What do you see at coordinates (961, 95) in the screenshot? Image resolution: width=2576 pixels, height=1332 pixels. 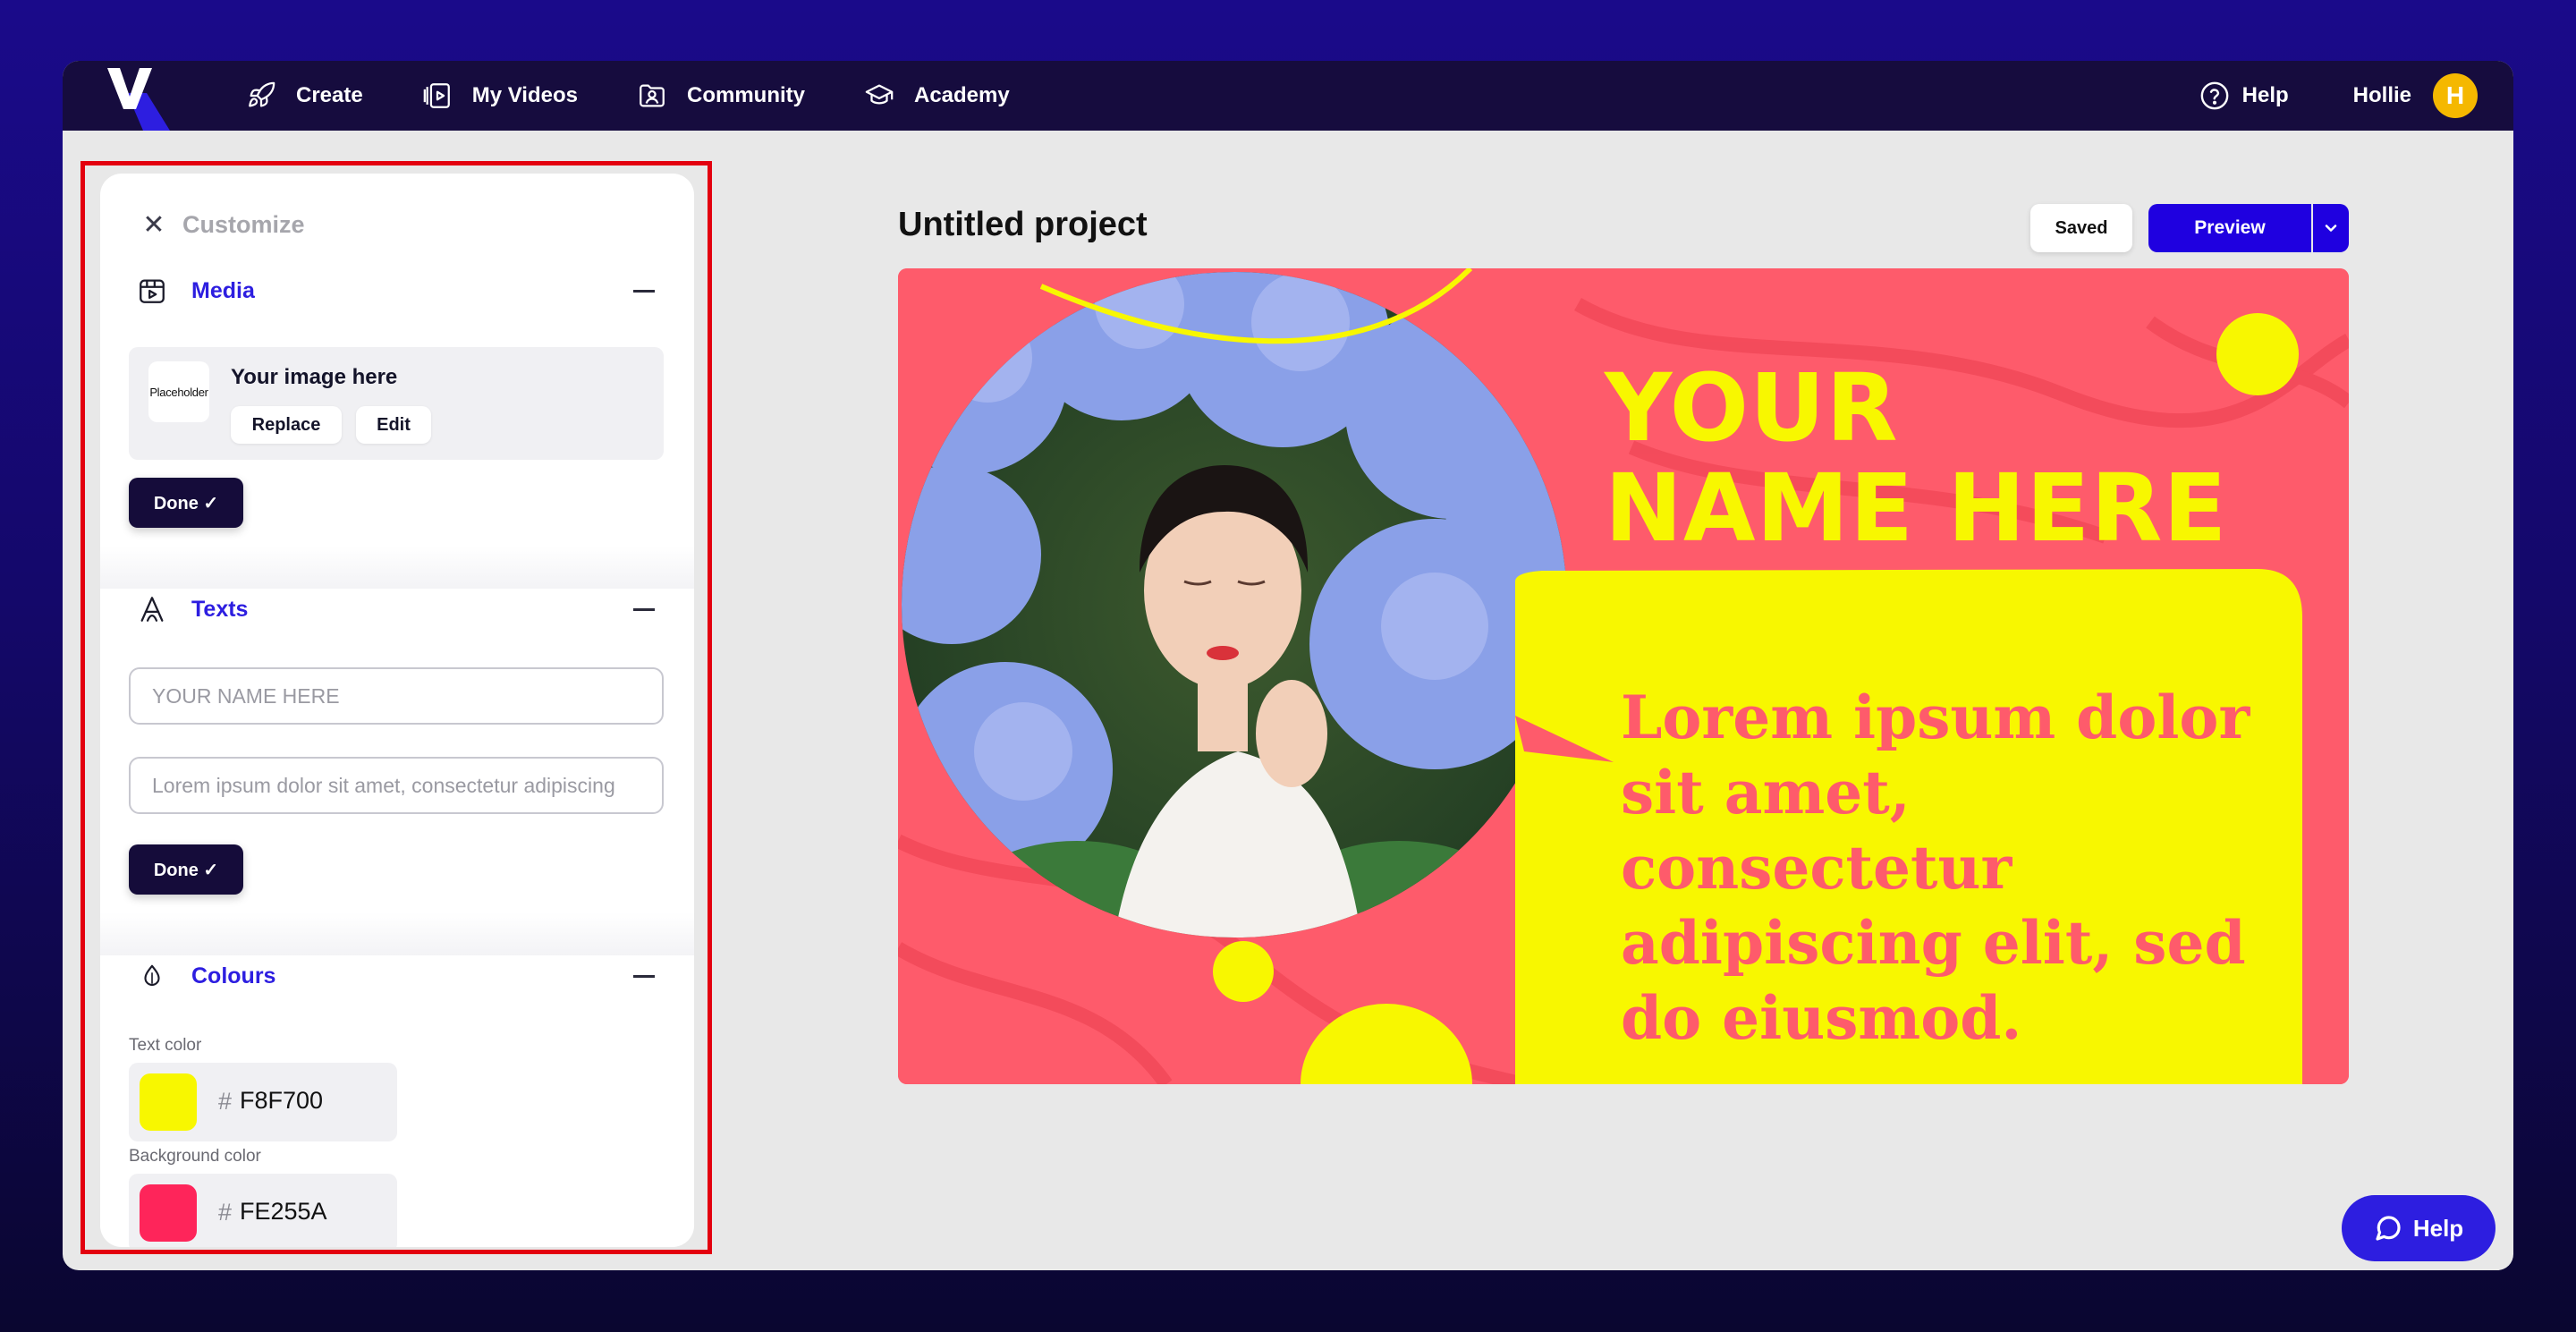 I see `nav-academy-label: Academy` at bounding box center [961, 95].